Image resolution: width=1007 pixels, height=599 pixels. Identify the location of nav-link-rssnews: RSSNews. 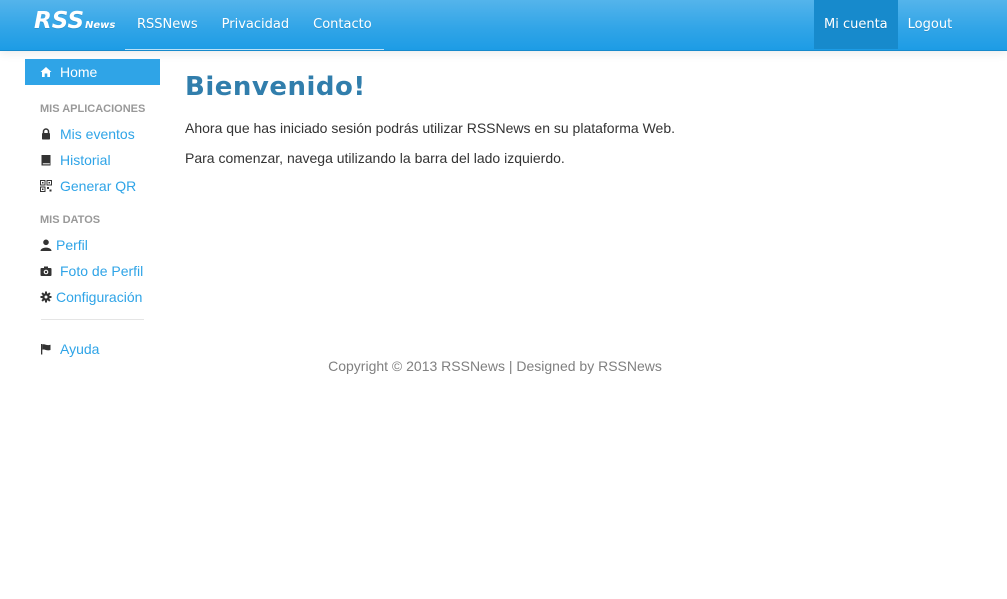
(167, 24).